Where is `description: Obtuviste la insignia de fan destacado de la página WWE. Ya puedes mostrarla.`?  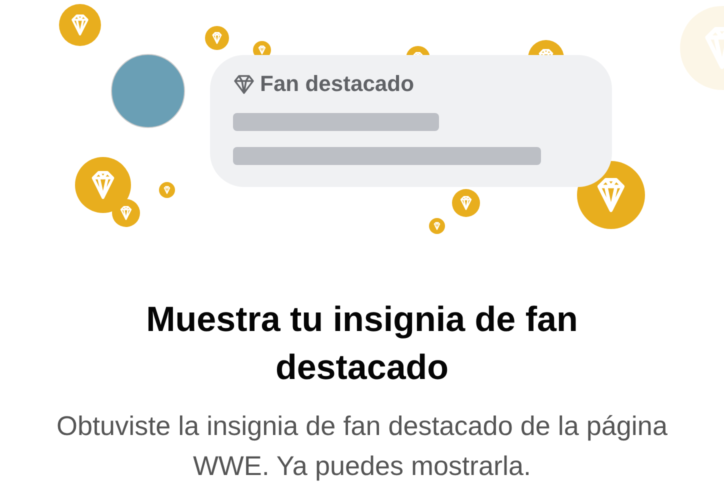
description: Obtuviste la insignia de fan destacado de la página WWE. Ya puedes mostrarla. is located at coordinates (362, 446).